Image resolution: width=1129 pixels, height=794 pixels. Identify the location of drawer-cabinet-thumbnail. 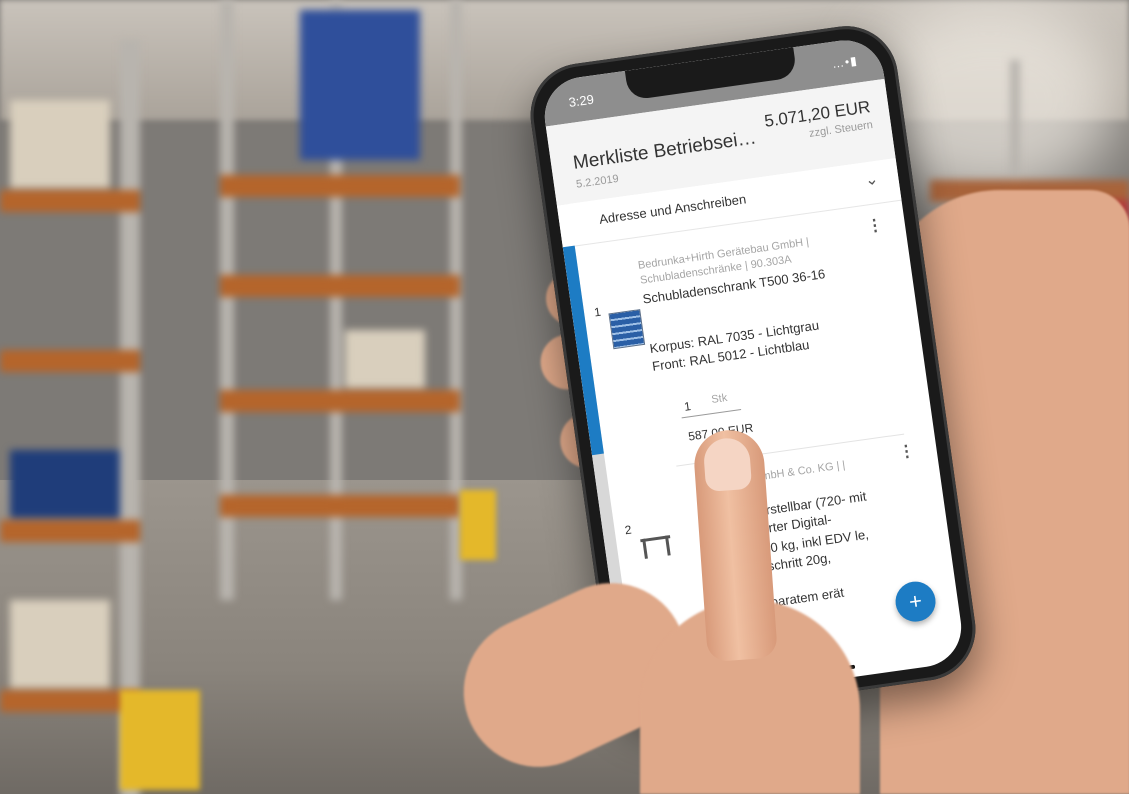
(627, 329).